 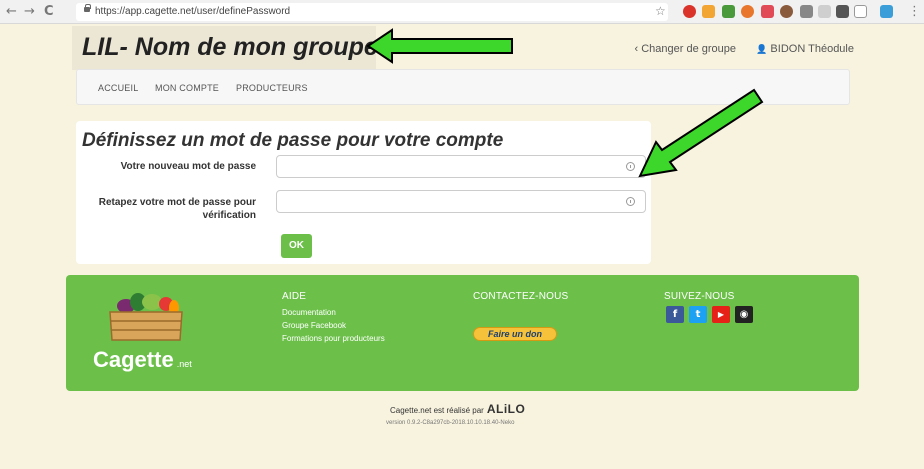 What do you see at coordinates (188, 166) in the screenshot?
I see `new-password-label: Votre nouveau mot de passe` at bounding box center [188, 166].